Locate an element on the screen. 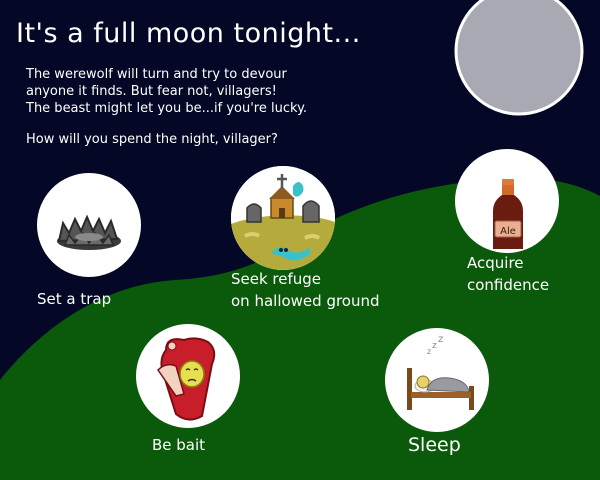  set-trap-choice is located at coordinates (89, 225).